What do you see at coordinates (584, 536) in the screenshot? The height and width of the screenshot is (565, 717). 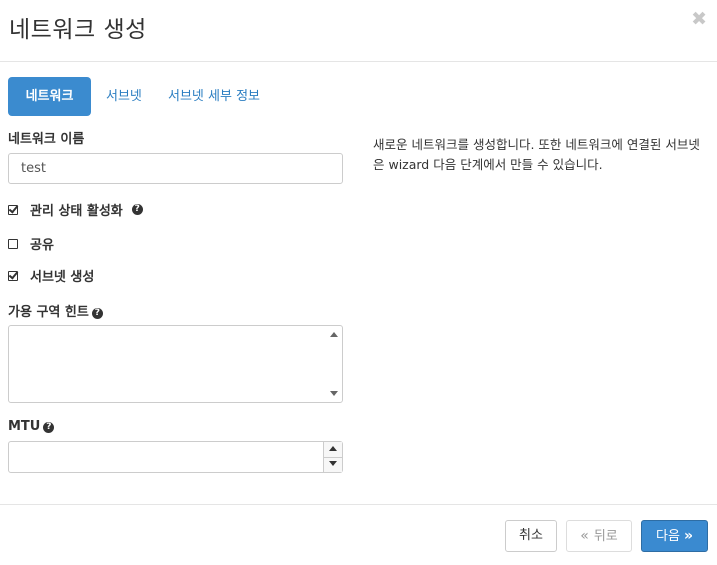 I see `double-chevron-left-icon: «` at bounding box center [584, 536].